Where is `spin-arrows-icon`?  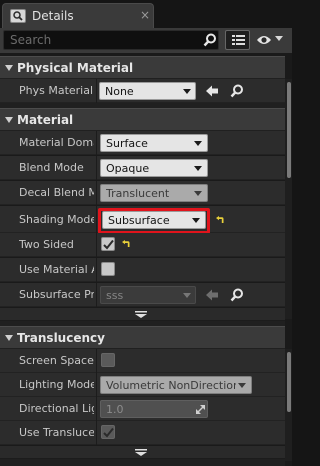 spin-arrows-icon is located at coordinates (200, 409).